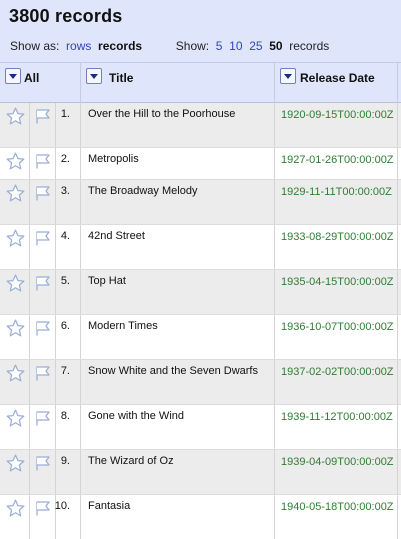 Image resolution: width=401 pixels, height=539 pixels. I want to click on row-title: Top Hat, so click(107, 281).